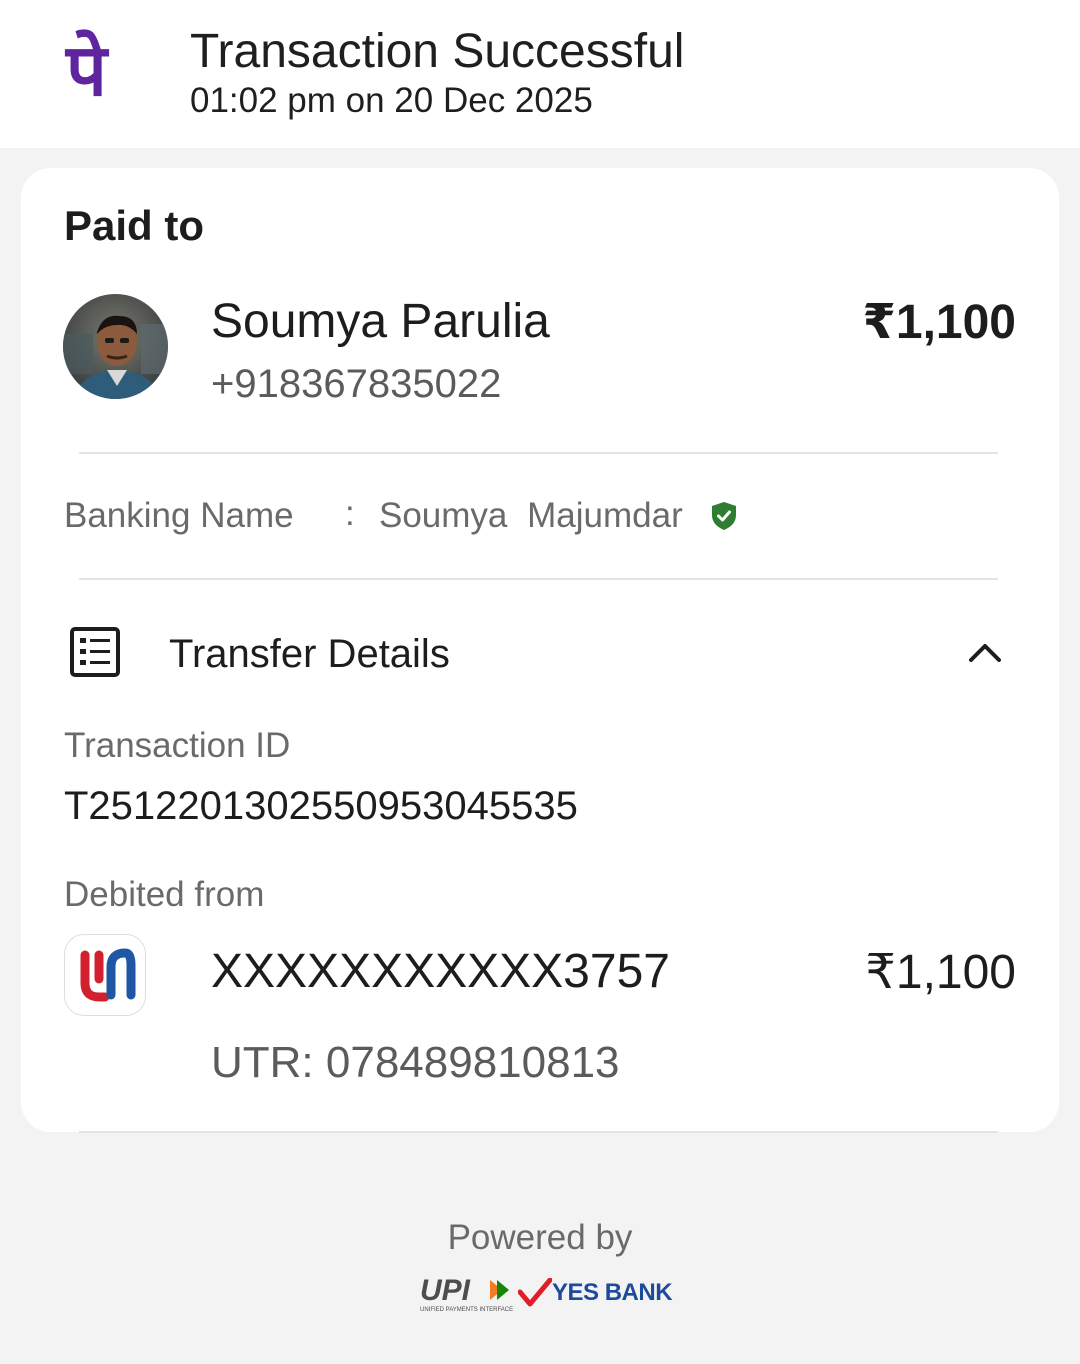  What do you see at coordinates (985, 651) in the screenshot?
I see `chevron-up-icon` at bounding box center [985, 651].